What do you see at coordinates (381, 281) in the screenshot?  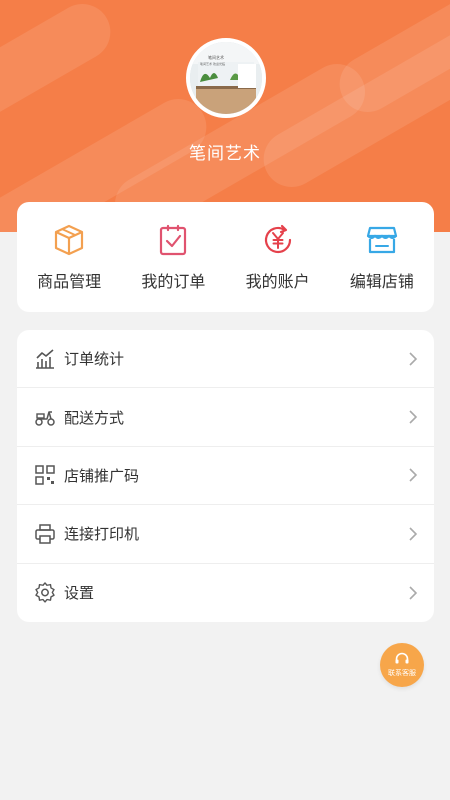 I see `quick-action-label: 编辑店铺` at bounding box center [381, 281].